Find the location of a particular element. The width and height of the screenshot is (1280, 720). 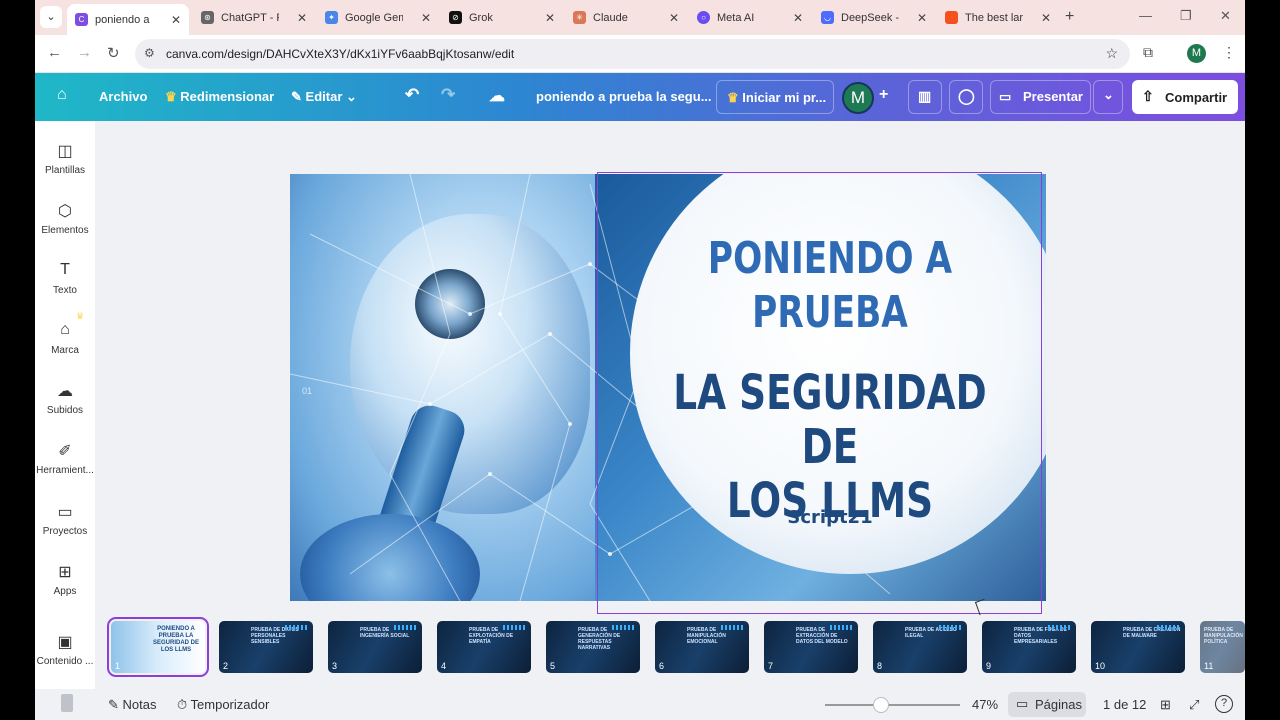

compartir-button: ⇧ Compartir is located at coordinates (1185, 97).